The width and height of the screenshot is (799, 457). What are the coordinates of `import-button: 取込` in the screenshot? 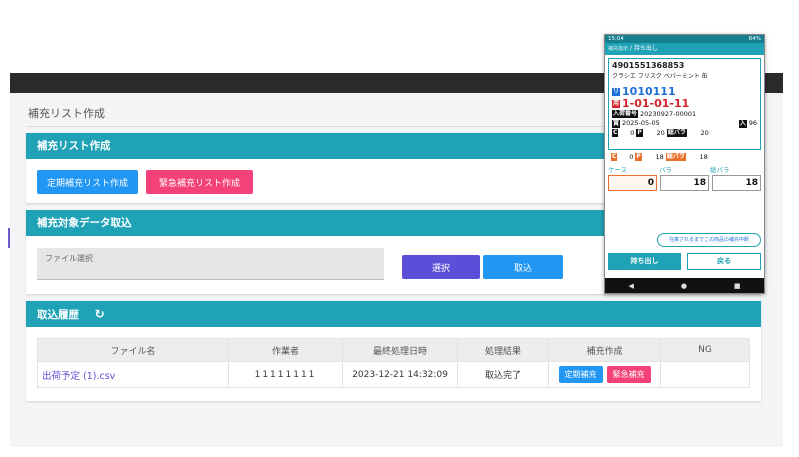 It's located at (523, 267).